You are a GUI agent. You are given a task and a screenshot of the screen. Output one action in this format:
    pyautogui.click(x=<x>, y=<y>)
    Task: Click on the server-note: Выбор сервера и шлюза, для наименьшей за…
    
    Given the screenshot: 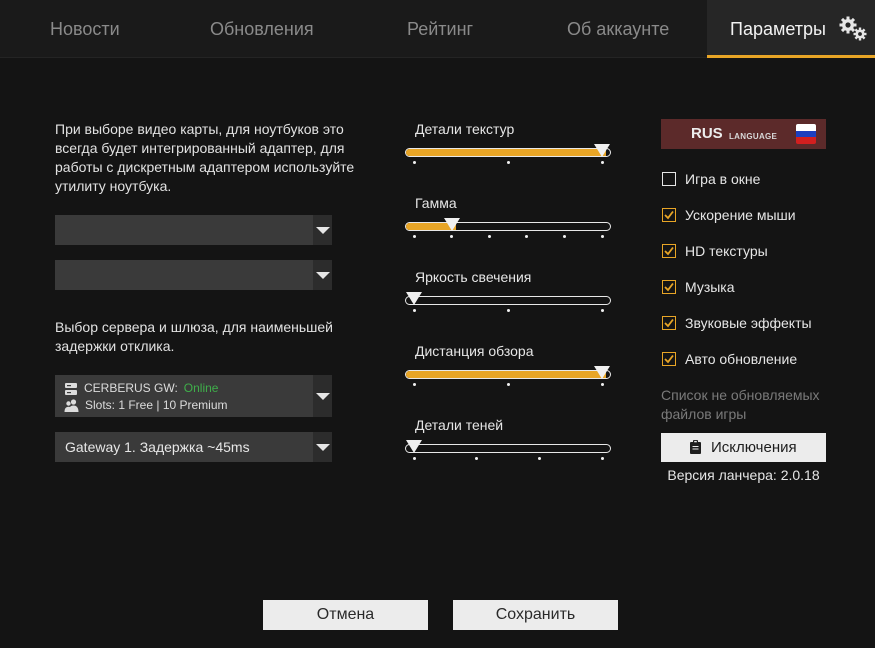 What is the action you would take?
    pyautogui.click(x=194, y=336)
    